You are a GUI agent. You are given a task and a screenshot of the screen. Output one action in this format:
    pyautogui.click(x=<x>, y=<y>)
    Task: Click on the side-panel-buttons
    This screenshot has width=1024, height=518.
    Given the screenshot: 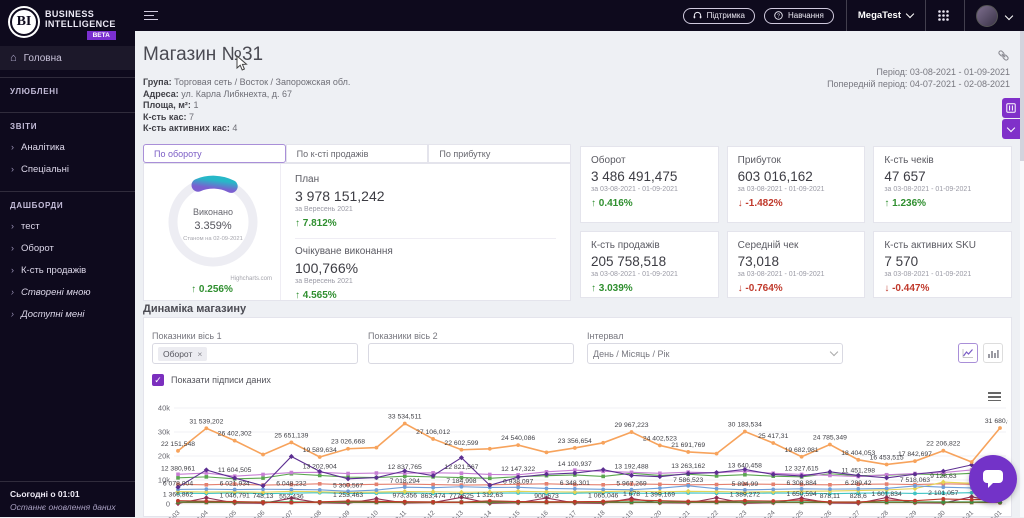 What is the action you would take?
    pyautogui.click(x=1011, y=118)
    